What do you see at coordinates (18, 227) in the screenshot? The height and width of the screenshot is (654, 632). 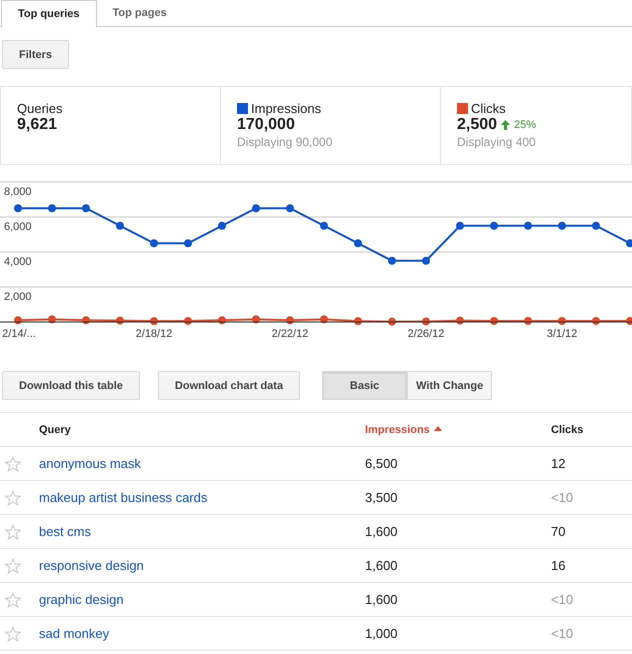 I see `y-axis-label: 6,000` at bounding box center [18, 227].